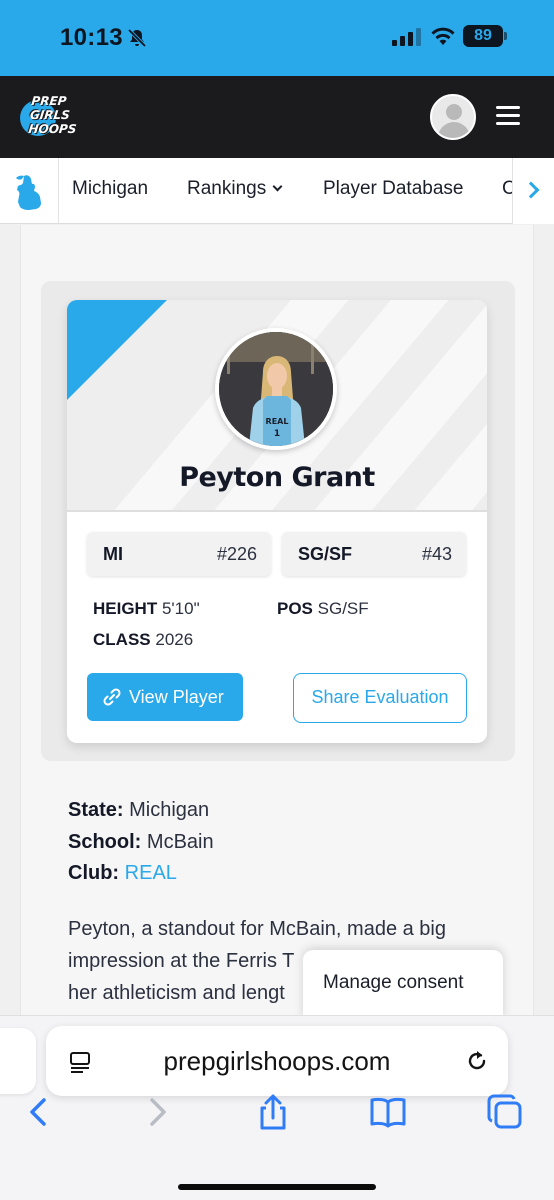 The width and height of the screenshot is (554, 1200). Describe the element at coordinates (277, 38) in the screenshot. I see `status-bar: 10:13 89` at that location.